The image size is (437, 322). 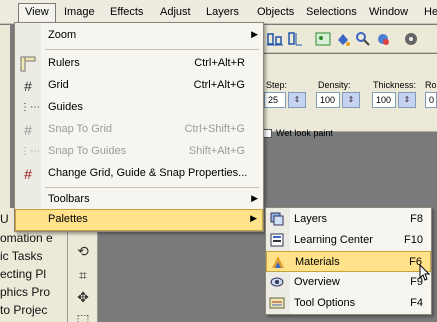 I want to click on menu-help: He, so click(x=427, y=12).